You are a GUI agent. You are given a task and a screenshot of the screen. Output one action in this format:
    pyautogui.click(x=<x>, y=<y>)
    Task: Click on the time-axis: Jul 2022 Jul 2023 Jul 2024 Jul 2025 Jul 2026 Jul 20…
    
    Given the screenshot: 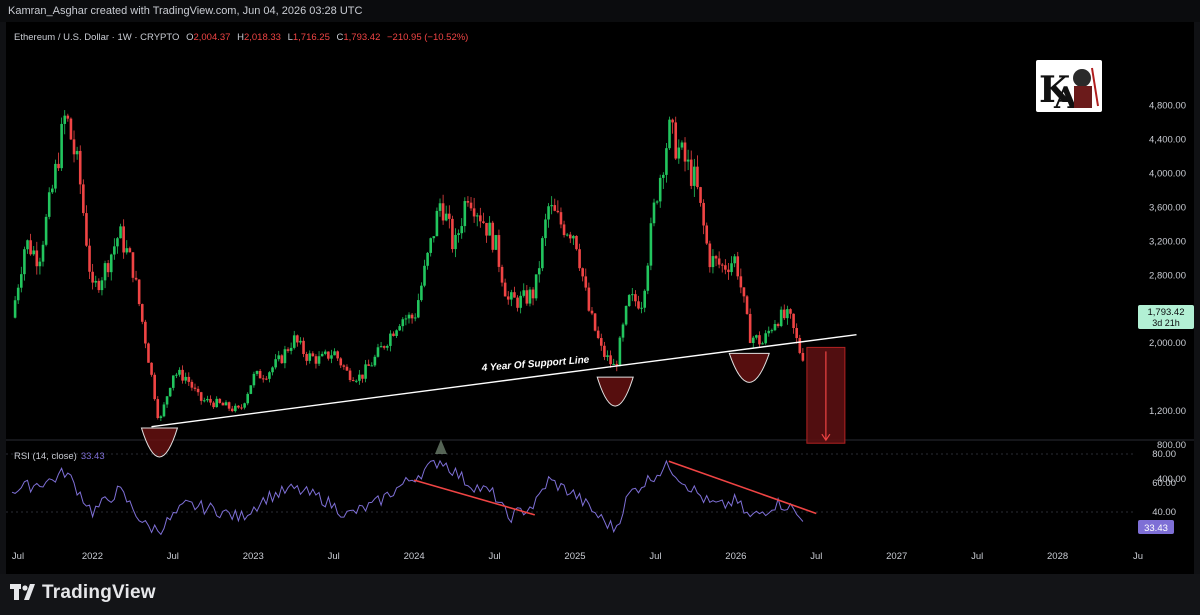 What is the action you would take?
    pyautogui.click(x=577, y=556)
    